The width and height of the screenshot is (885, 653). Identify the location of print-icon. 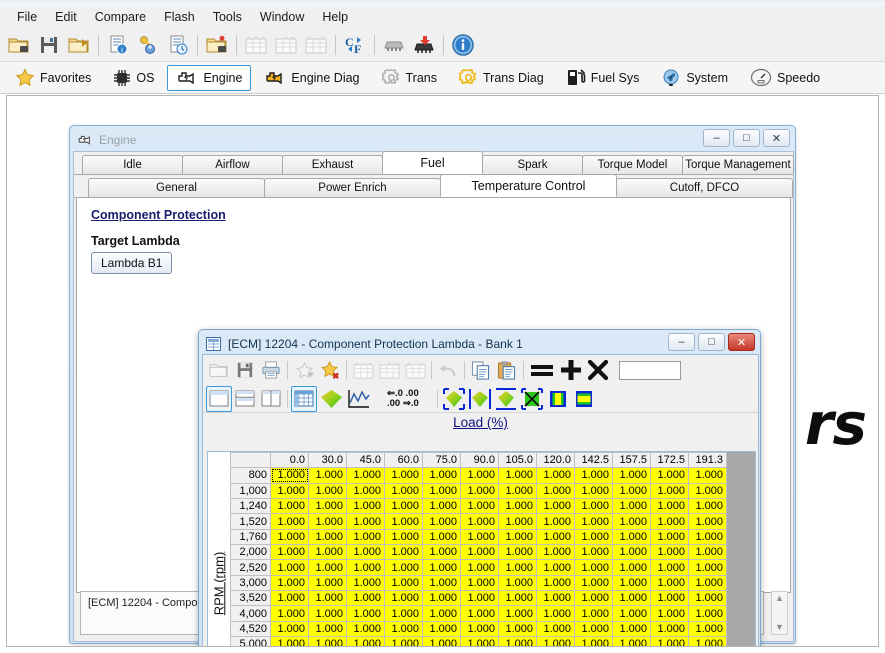
(271, 370).